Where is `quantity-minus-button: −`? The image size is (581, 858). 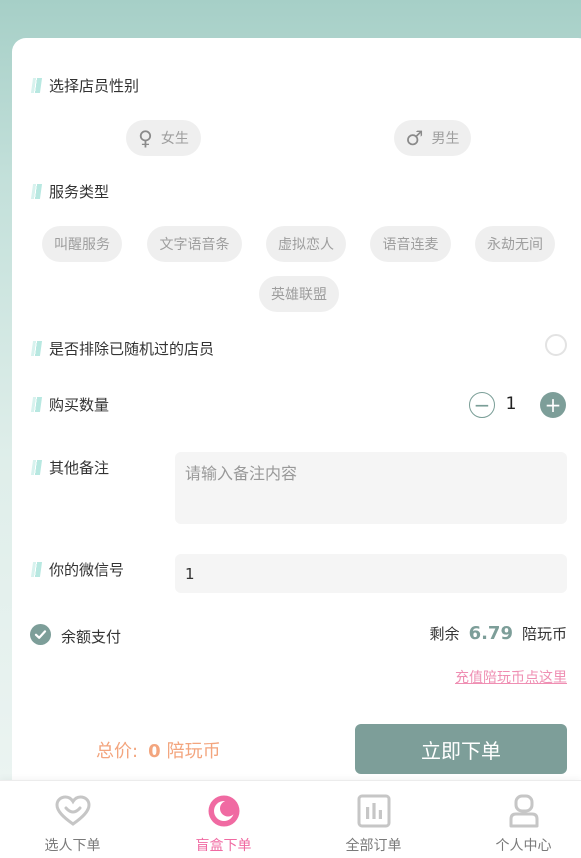 quantity-minus-button: − is located at coordinates (482, 405).